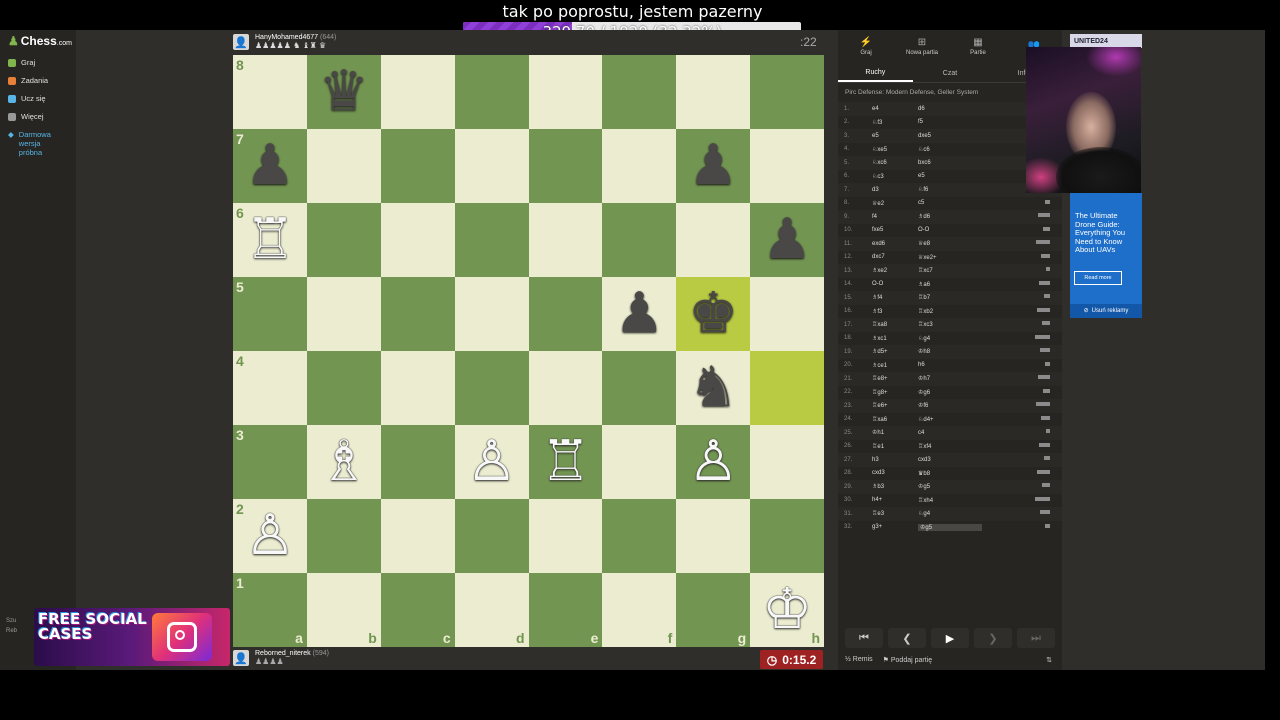  I want to click on square-d5, so click(491, 314).